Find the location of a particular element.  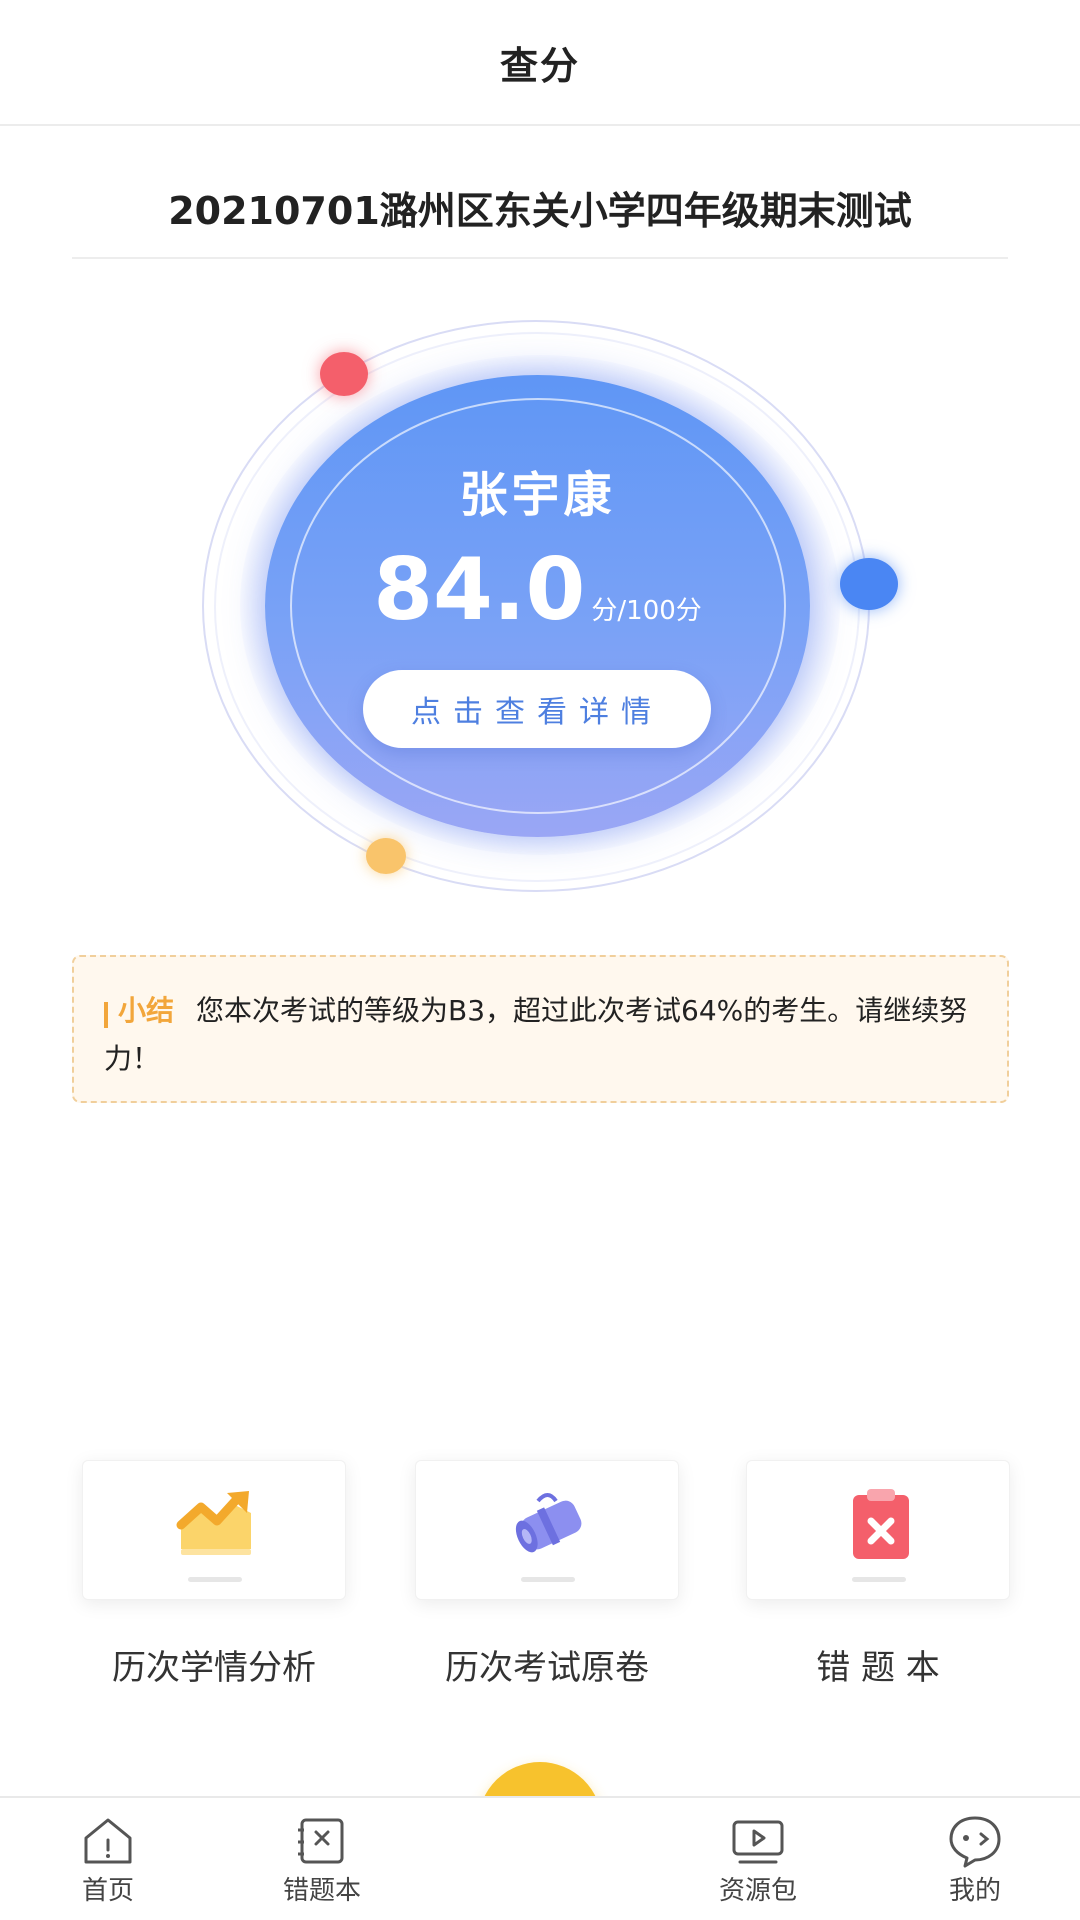

summary-label: 小结 is located at coordinates (139, 1010).